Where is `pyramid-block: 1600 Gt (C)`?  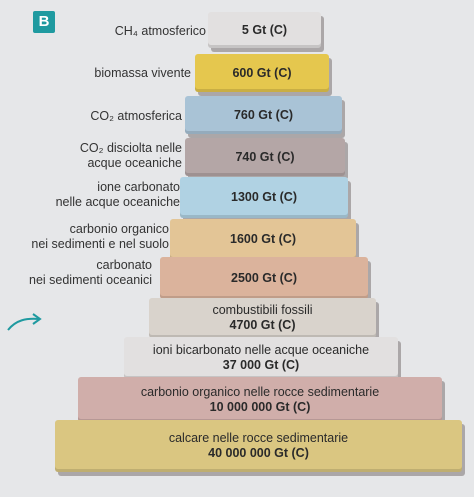 pyramid-block: 1600 Gt (C) is located at coordinates (263, 239).